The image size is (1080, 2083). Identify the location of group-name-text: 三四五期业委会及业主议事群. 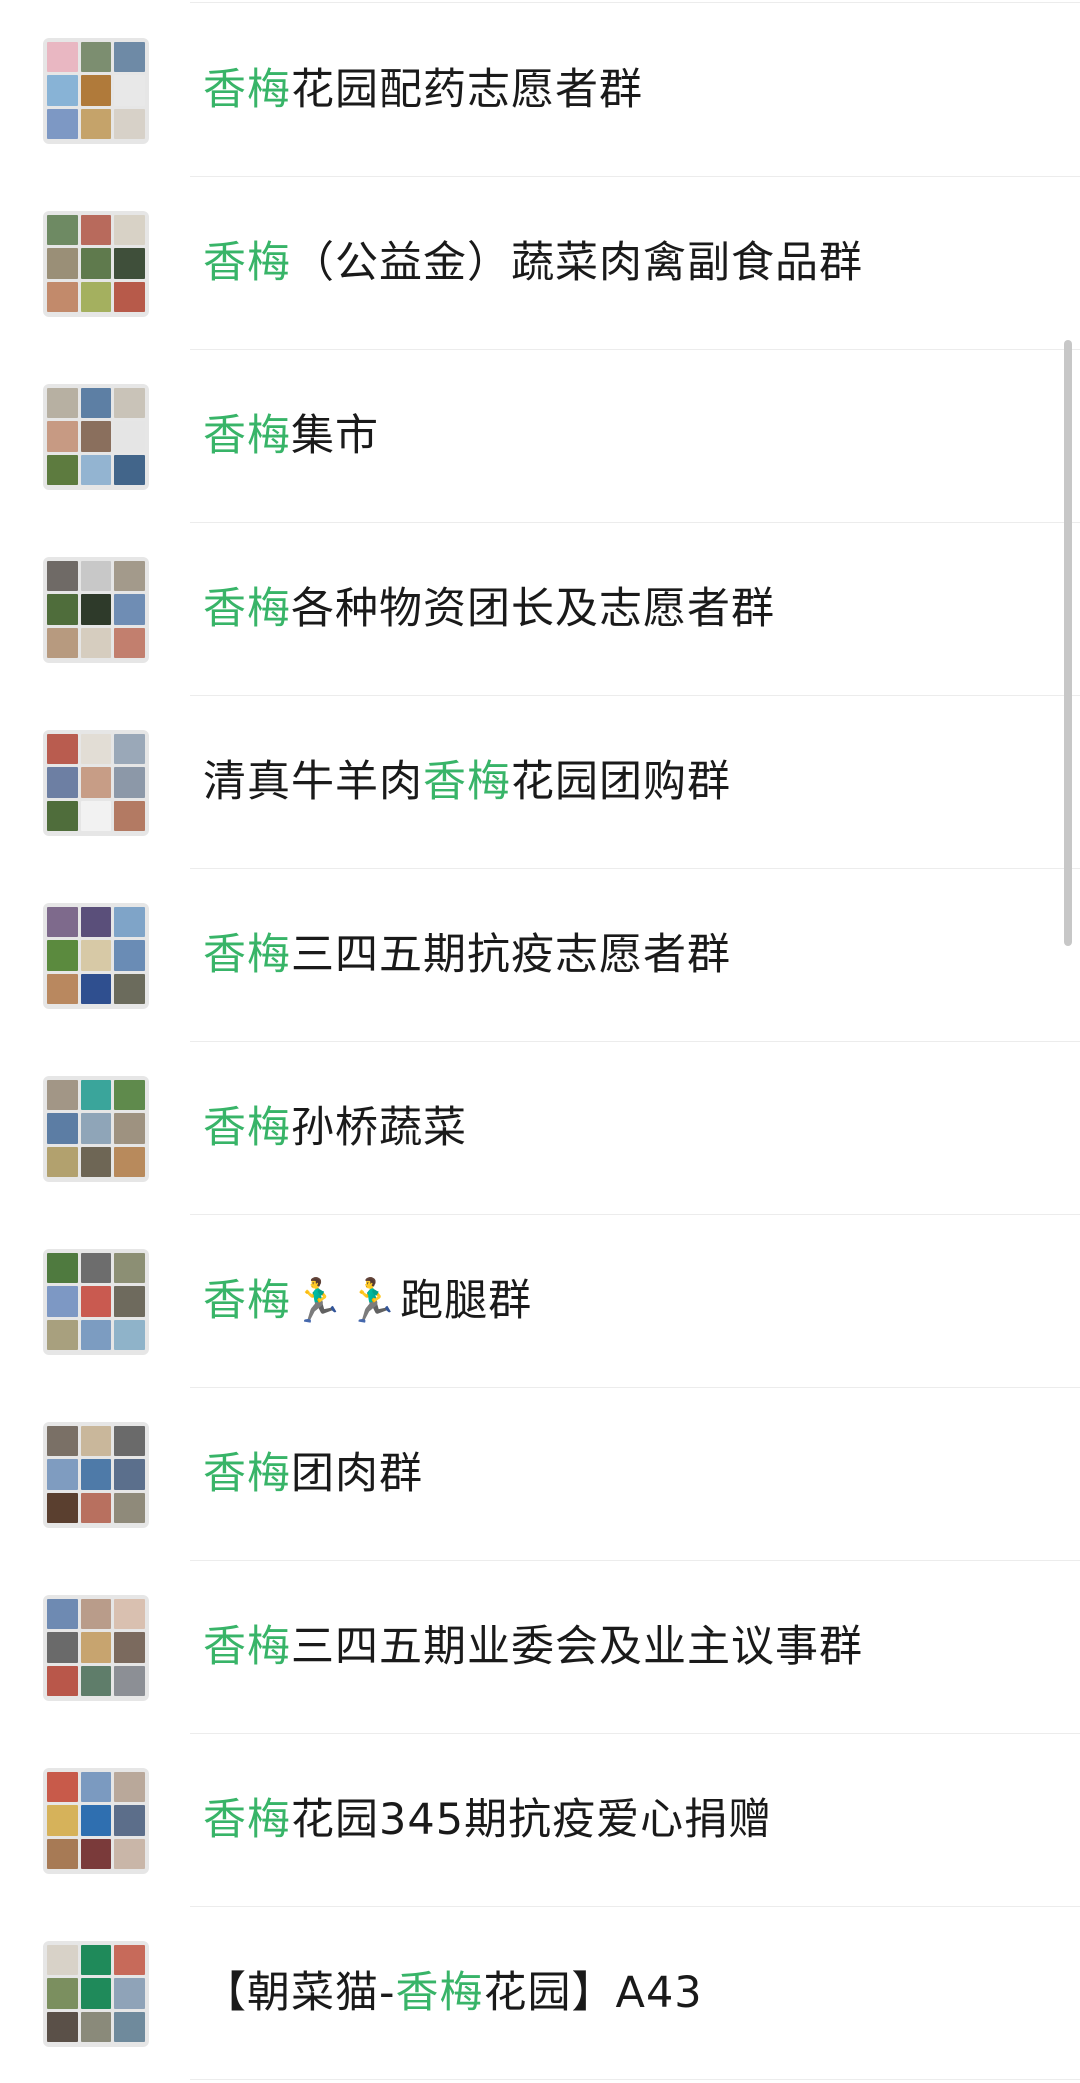
(577, 1647).